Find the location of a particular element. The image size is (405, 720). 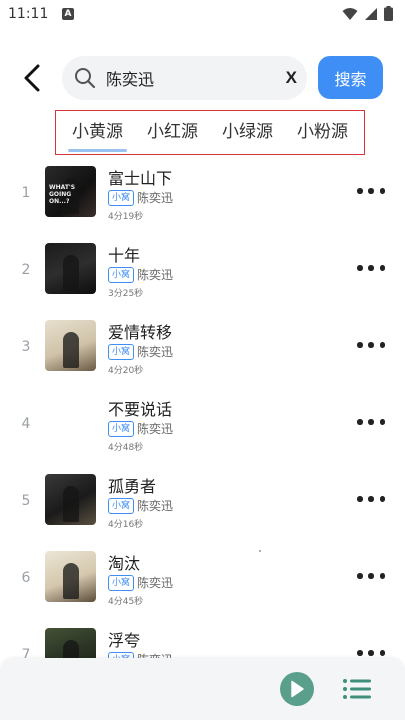

song-row: 3 爱情转移 小窝 陈奕迅 4分20秒 is located at coordinates (202, 348).